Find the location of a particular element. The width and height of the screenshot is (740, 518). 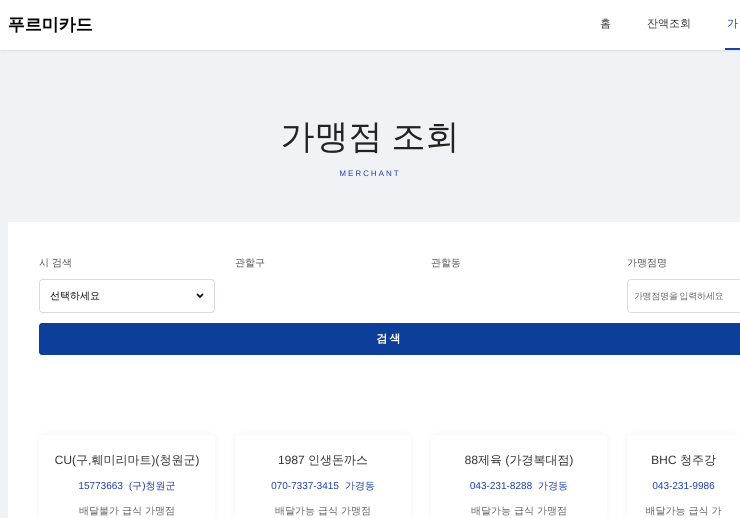

merchant-card: CU(구,훼미리마트)(청원군) 15773663 (구)청원군 배달불가 급식 가맹점 is located at coordinates (127, 476).